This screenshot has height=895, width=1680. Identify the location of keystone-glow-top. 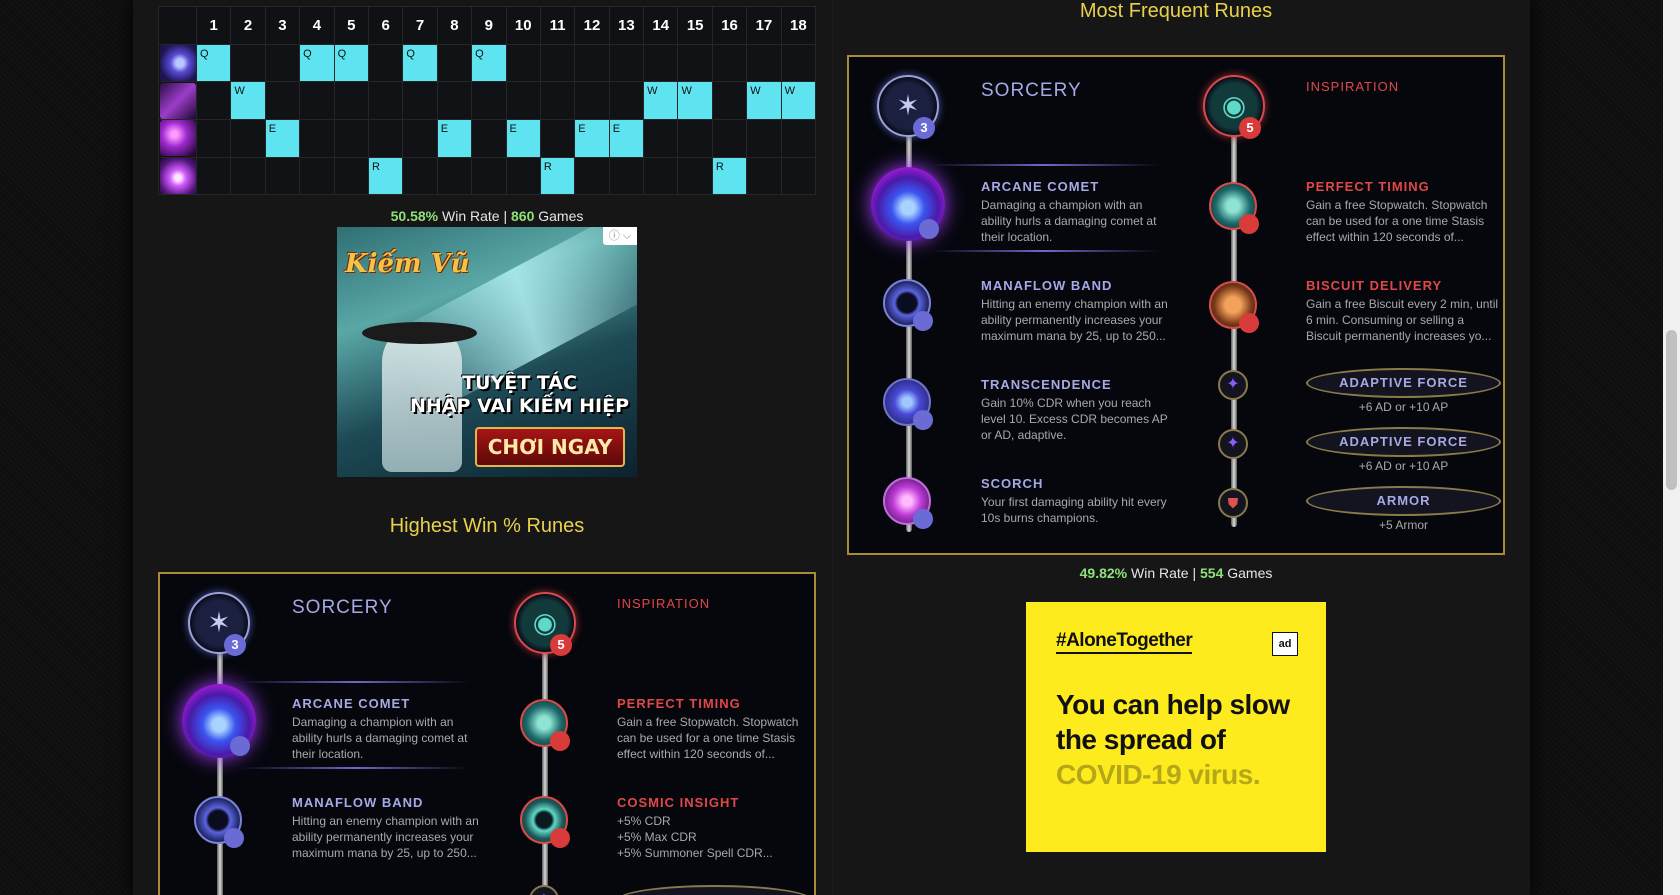
(355, 682).